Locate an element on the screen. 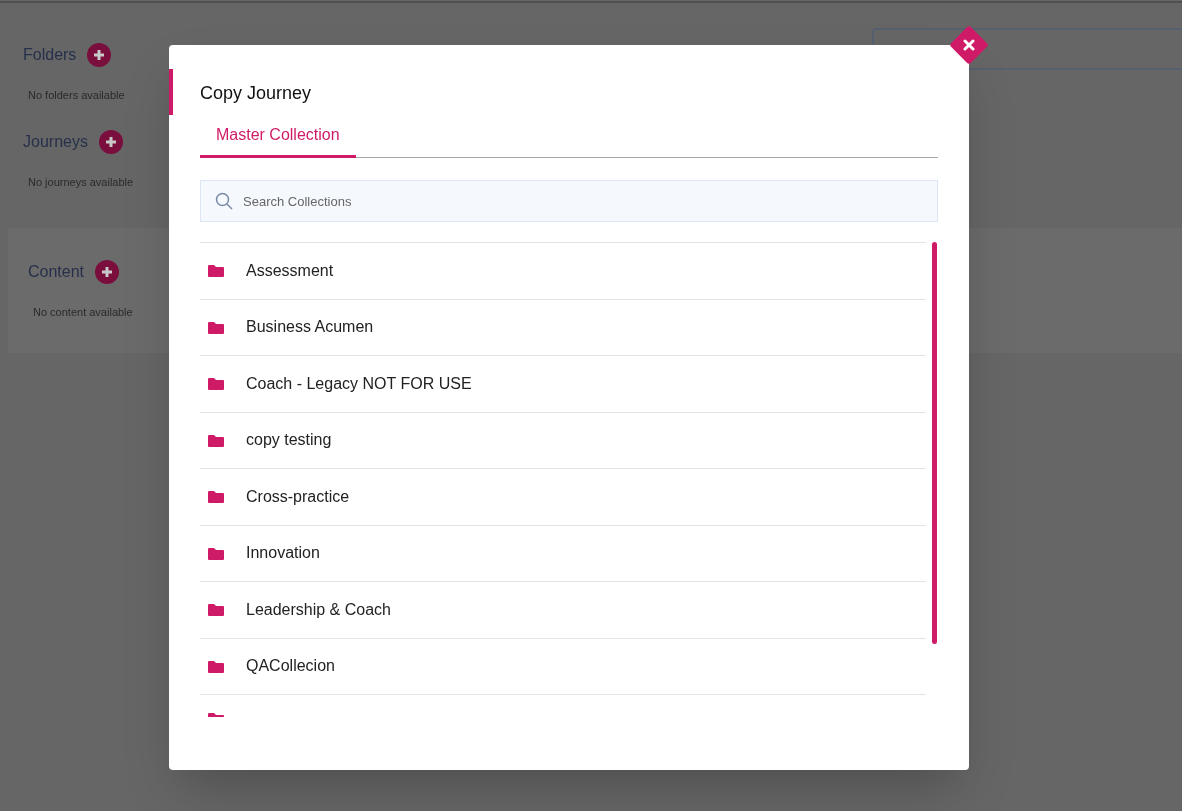 The image size is (1182, 811). collection-item: QACollecion is located at coordinates (563, 665).